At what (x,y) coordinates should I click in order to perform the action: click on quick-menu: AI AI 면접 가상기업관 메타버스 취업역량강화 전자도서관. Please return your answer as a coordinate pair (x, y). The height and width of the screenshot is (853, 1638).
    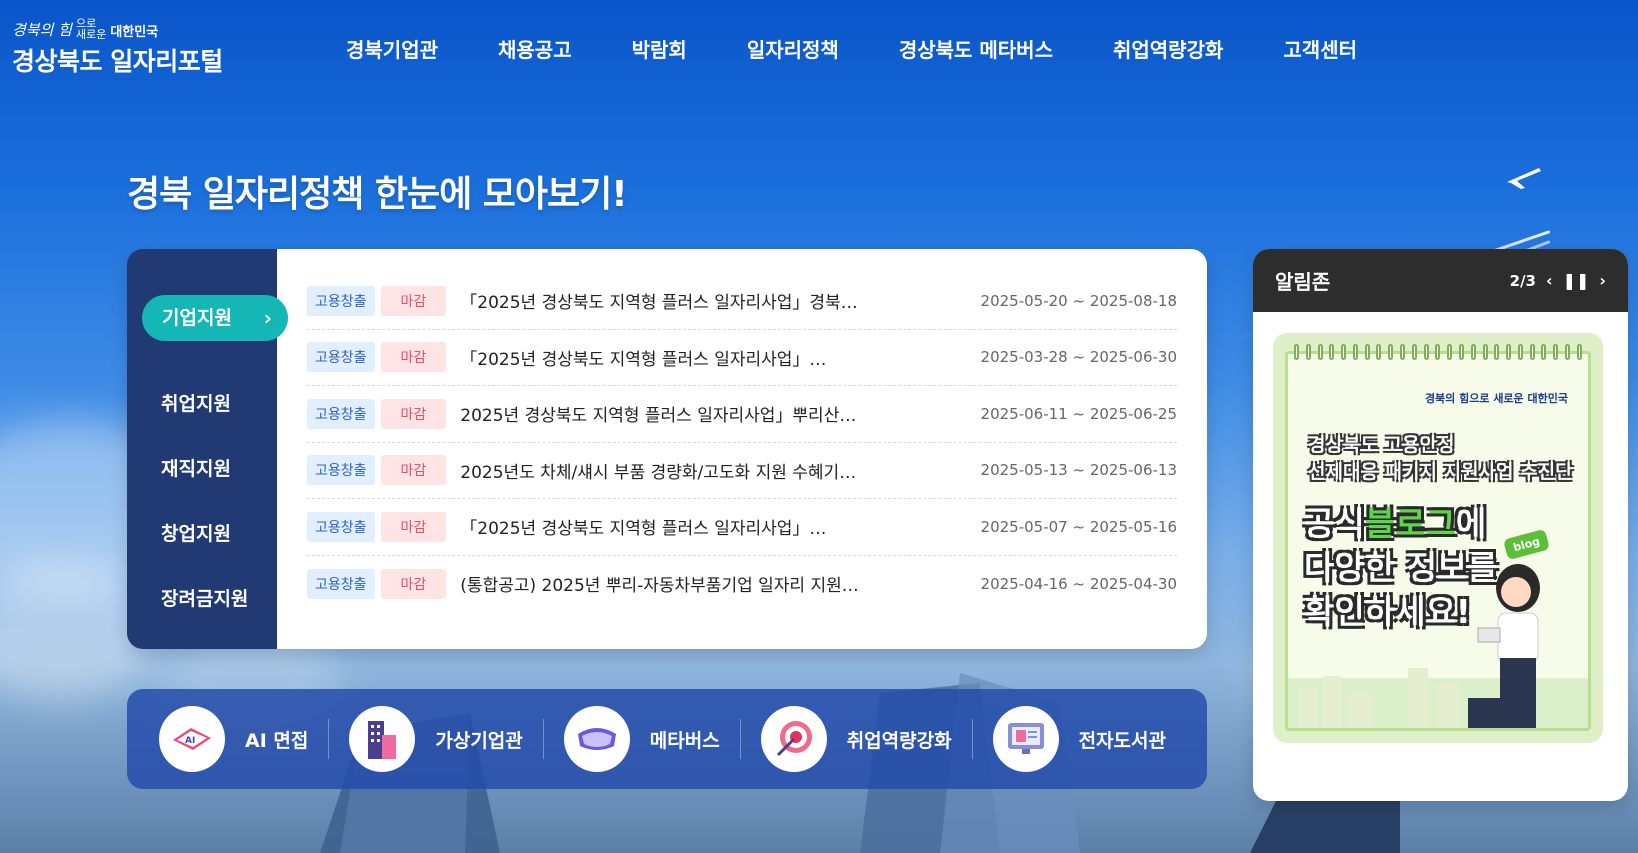
    Looking at the image, I should click on (667, 739).